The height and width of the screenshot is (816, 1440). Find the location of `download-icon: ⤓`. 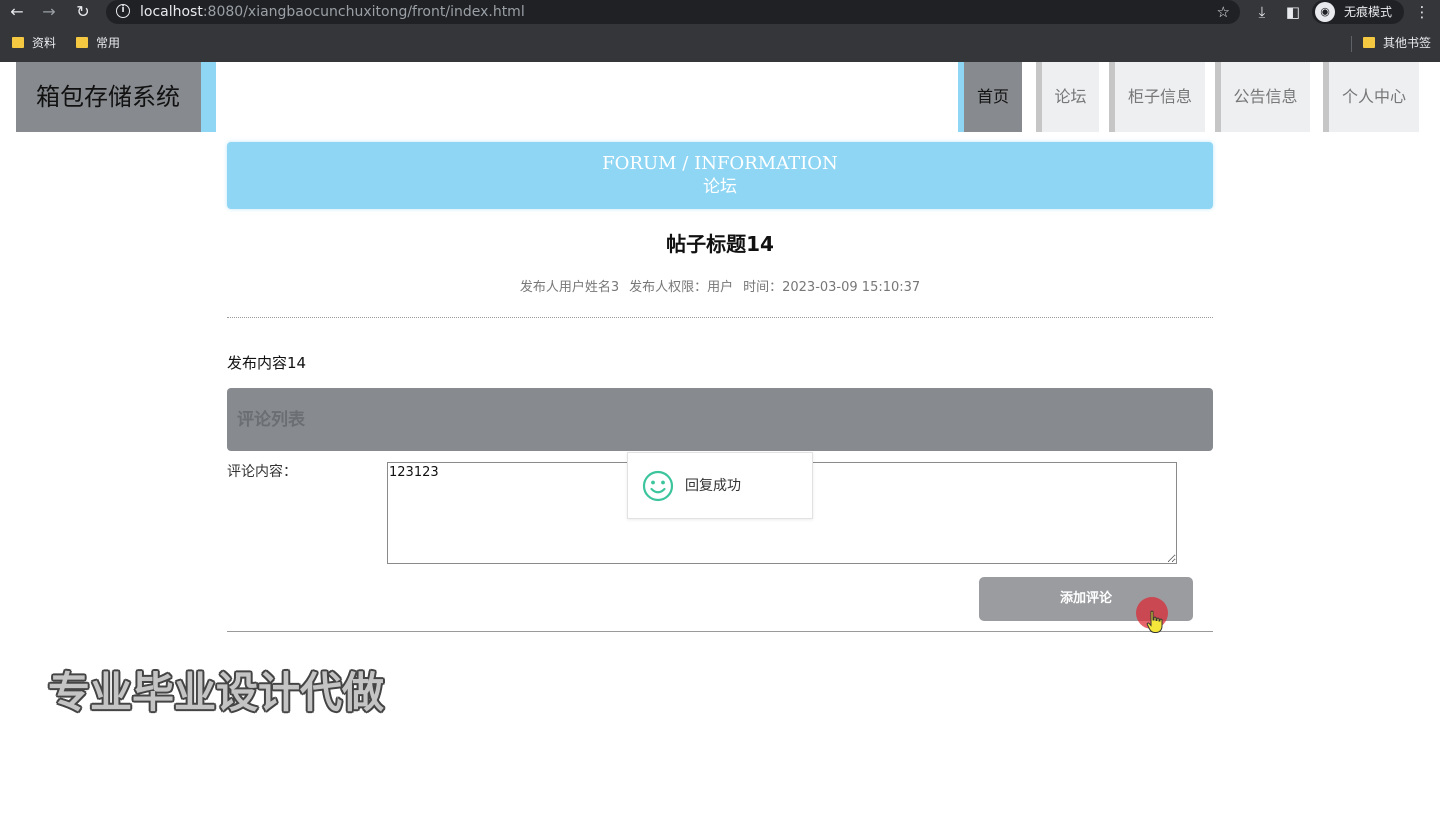

download-icon: ⤓ is located at coordinates (1262, 12).